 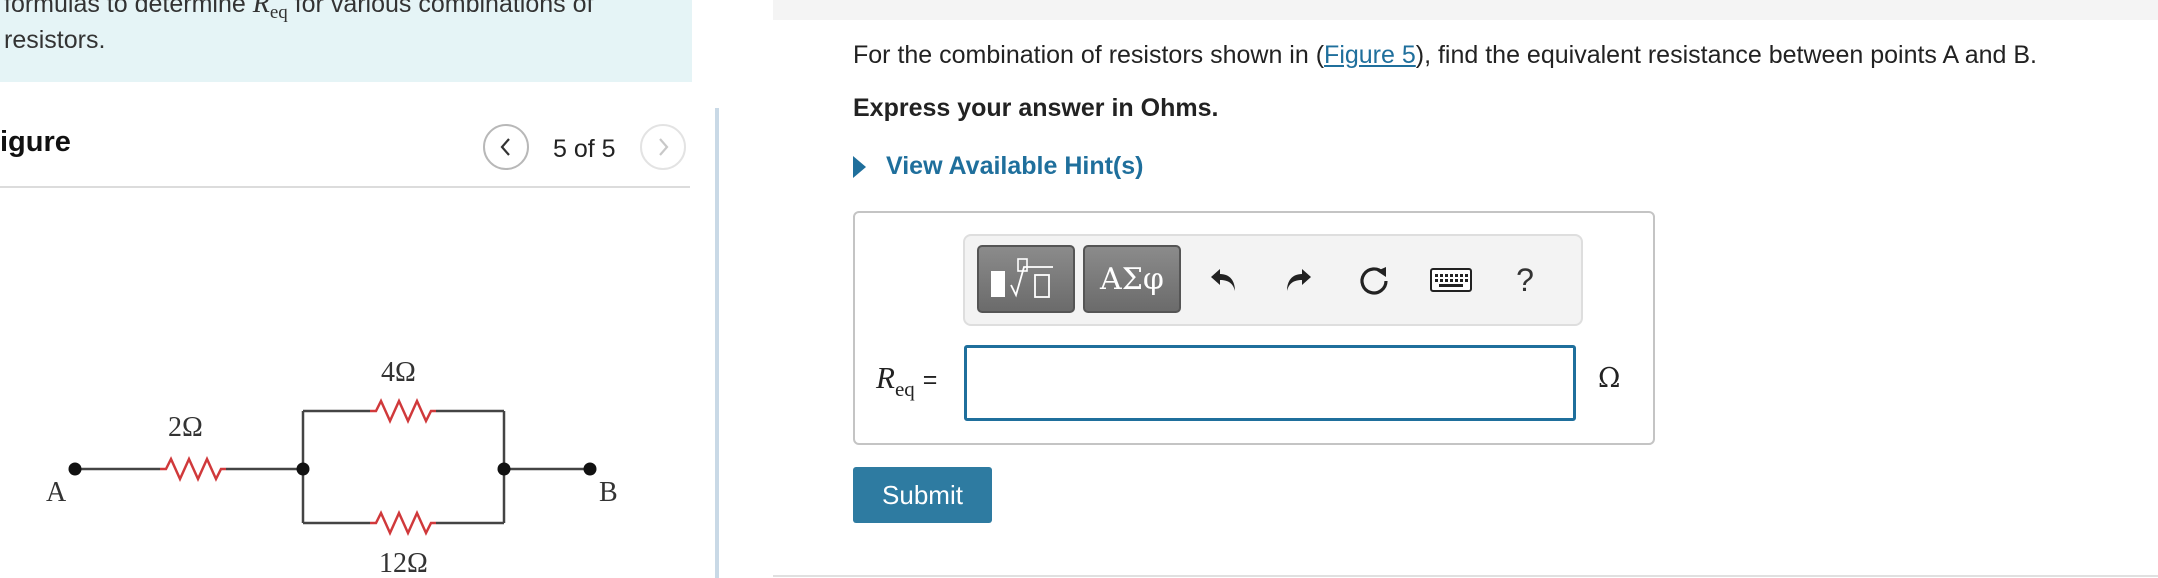 I want to click on chevron-left-icon, so click(x=505, y=147).